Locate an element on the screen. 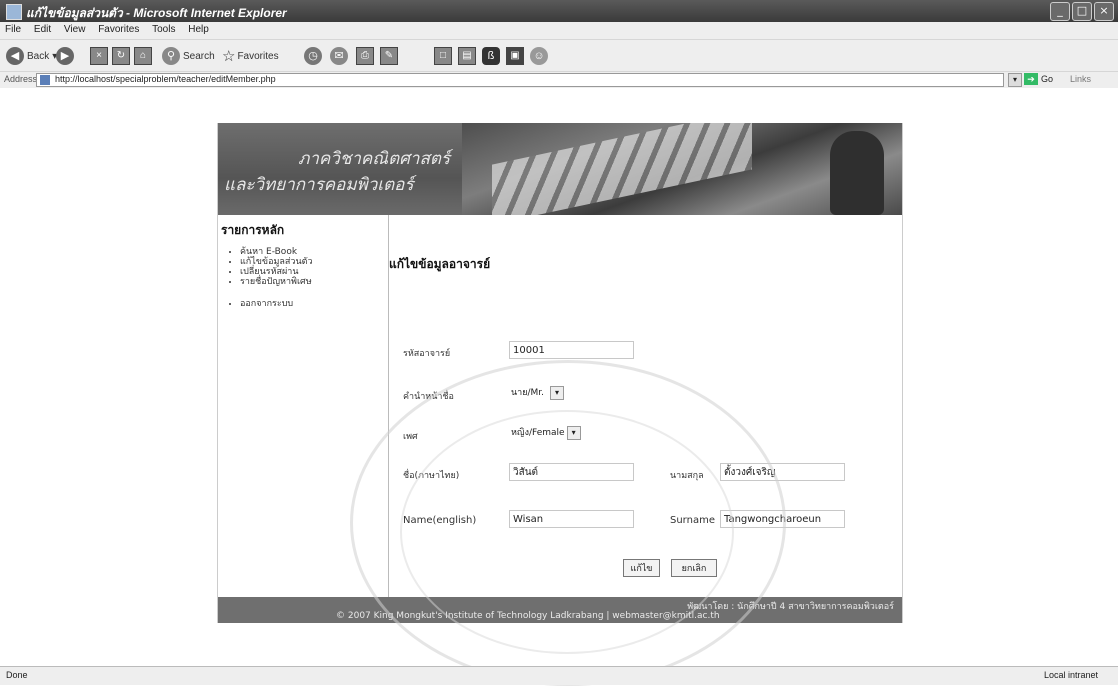 This screenshot has height=686, width=1118. save-button: แก้ไข is located at coordinates (641, 568).